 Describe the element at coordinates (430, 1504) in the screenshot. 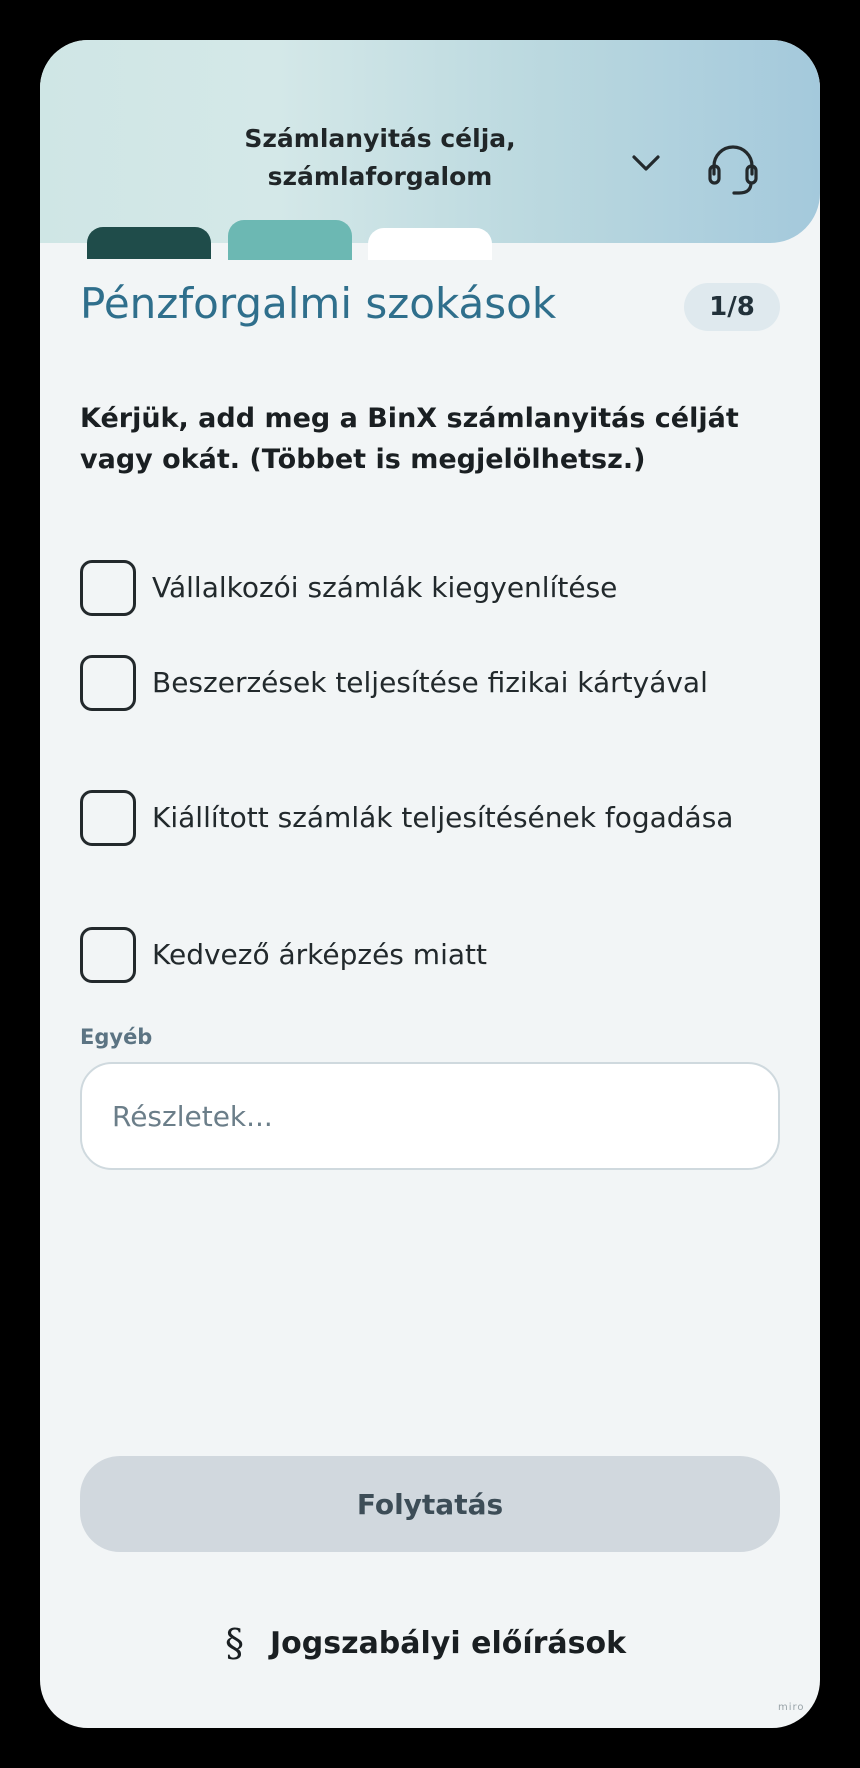

I see `continue-button: Folytatás` at that location.